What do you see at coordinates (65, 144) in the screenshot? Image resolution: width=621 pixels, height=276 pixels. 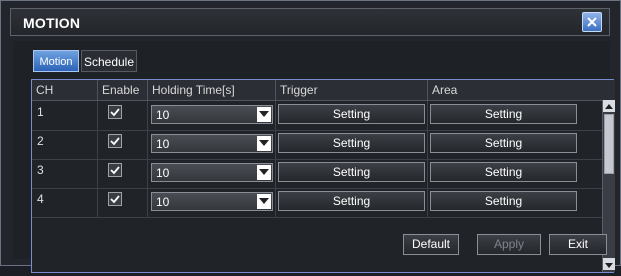 I see `channel-number: 2` at bounding box center [65, 144].